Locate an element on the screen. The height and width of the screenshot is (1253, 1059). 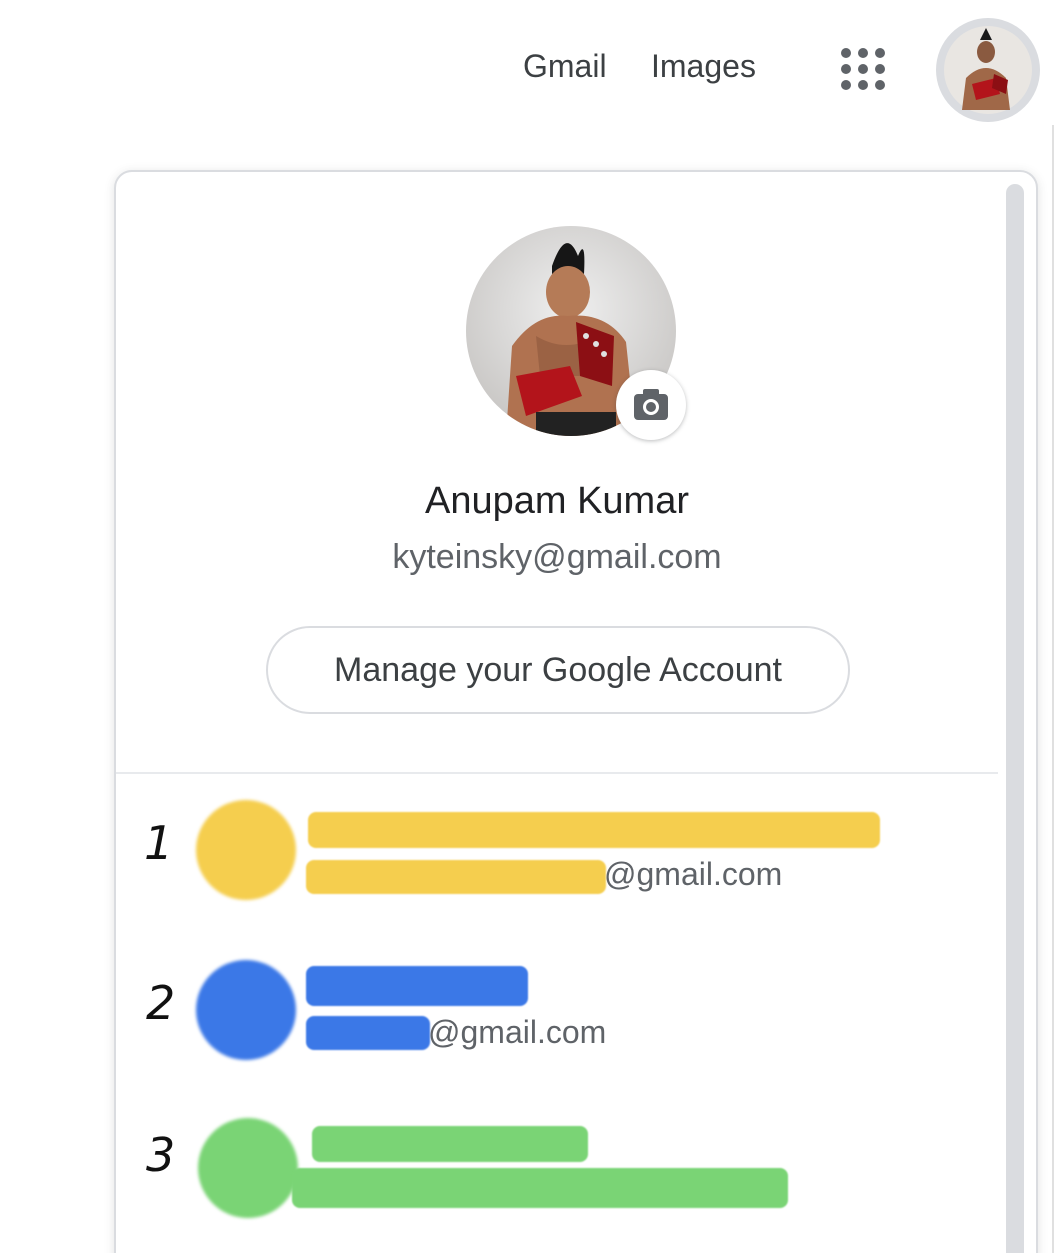
page-edge-divider is located at coordinates (1053, 689).